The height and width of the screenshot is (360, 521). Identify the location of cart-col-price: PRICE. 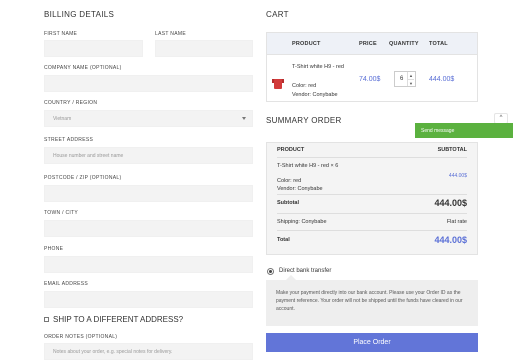
(368, 44).